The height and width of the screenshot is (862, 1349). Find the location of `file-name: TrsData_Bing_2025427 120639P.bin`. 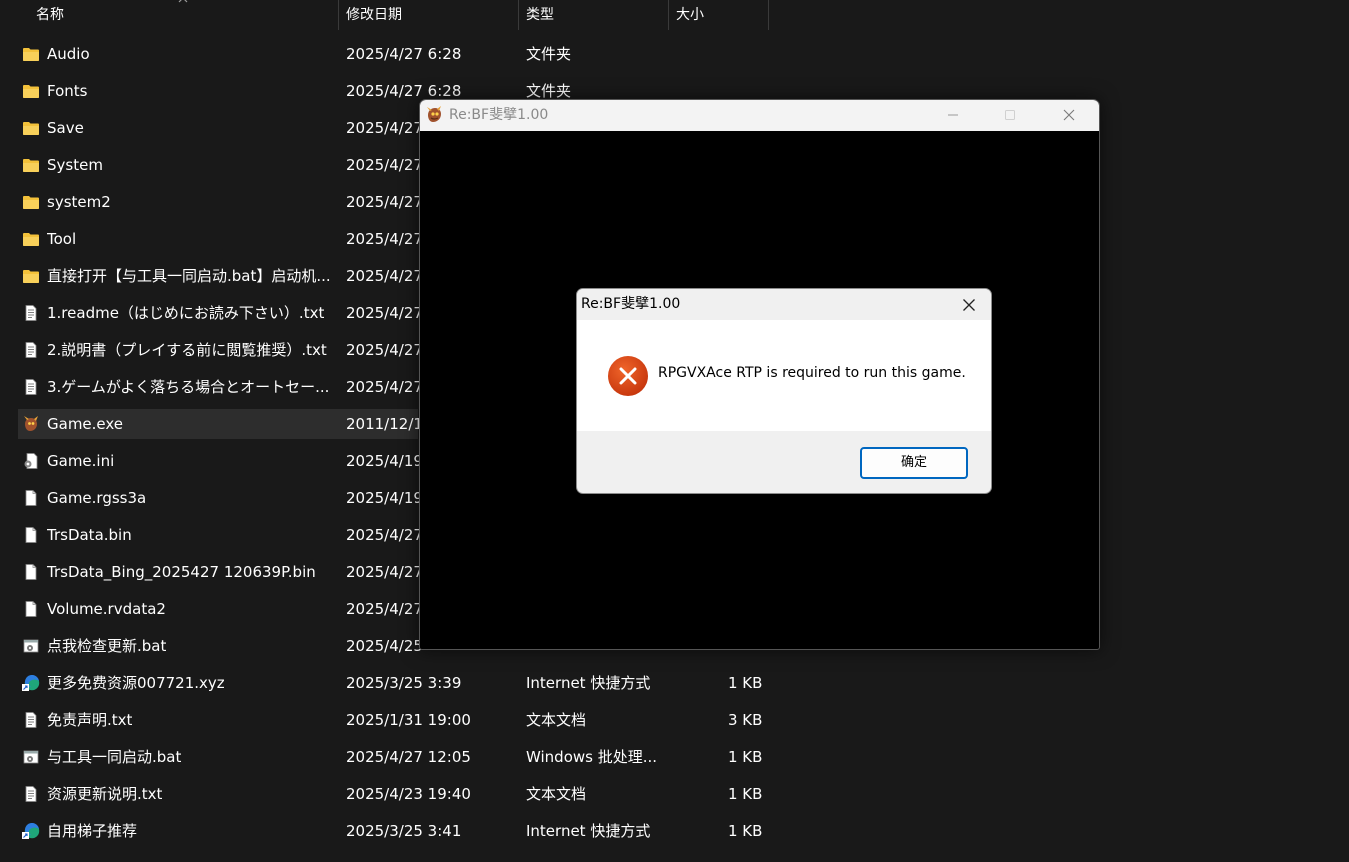

file-name: TrsData_Bing_2025427 120639P.bin is located at coordinates (181, 572).